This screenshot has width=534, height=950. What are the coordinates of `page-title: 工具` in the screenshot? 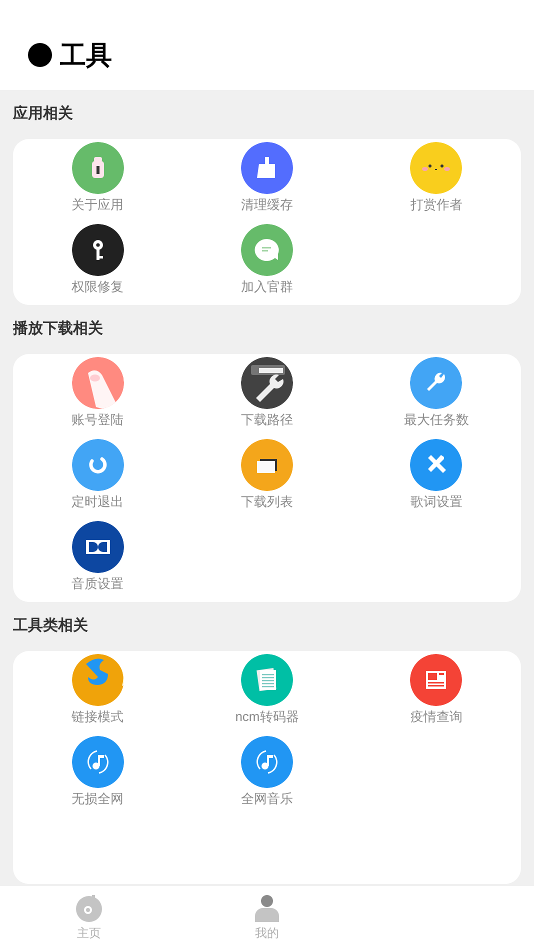 It's located at (86, 55).